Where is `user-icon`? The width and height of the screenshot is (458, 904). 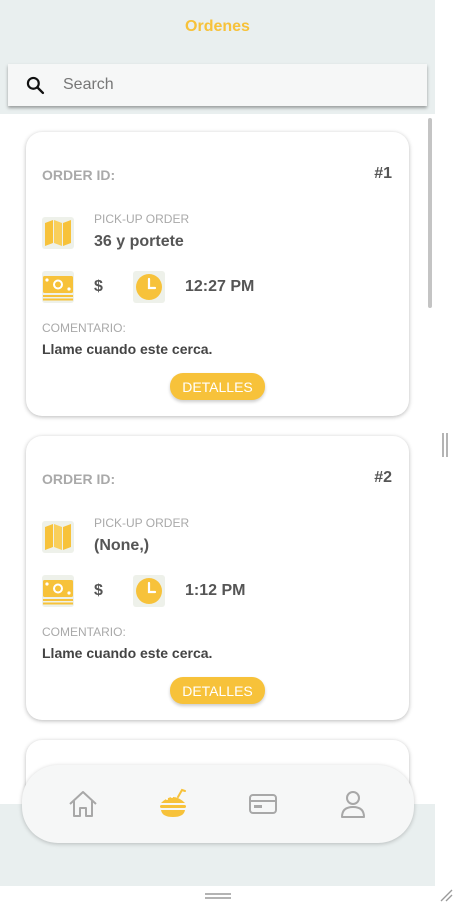 user-icon is located at coordinates (353, 804).